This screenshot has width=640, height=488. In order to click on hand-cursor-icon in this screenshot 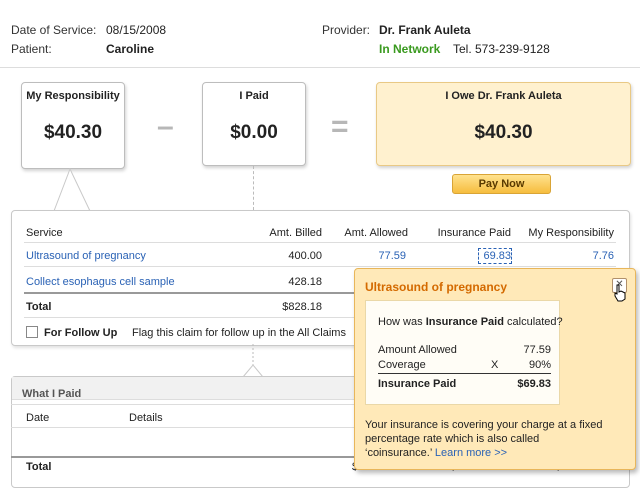, I will do `click(620, 293)`.